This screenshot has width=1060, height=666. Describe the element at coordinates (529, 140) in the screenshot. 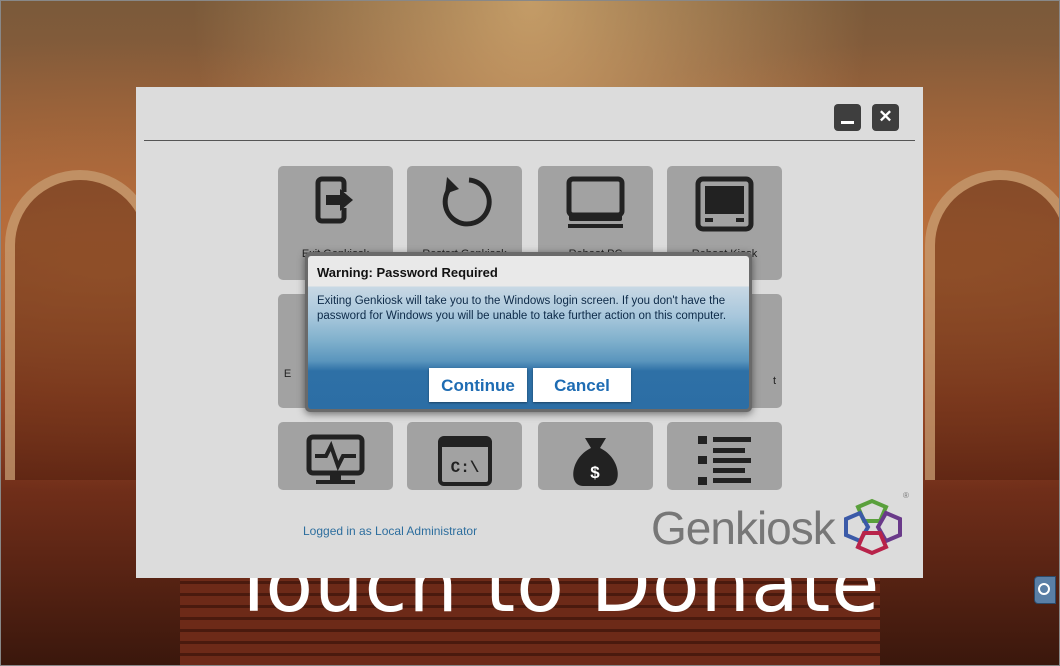

I see `header-divider` at that location.